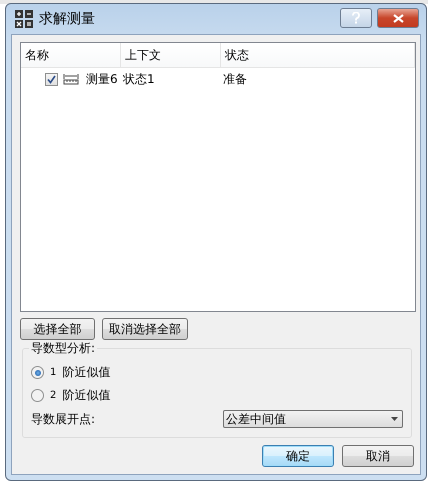 This screenshot has height=485, width=428. Describe the element at coordinates (235, 79) in the screenshot. I see `table-cell-text: 准备` at that location.